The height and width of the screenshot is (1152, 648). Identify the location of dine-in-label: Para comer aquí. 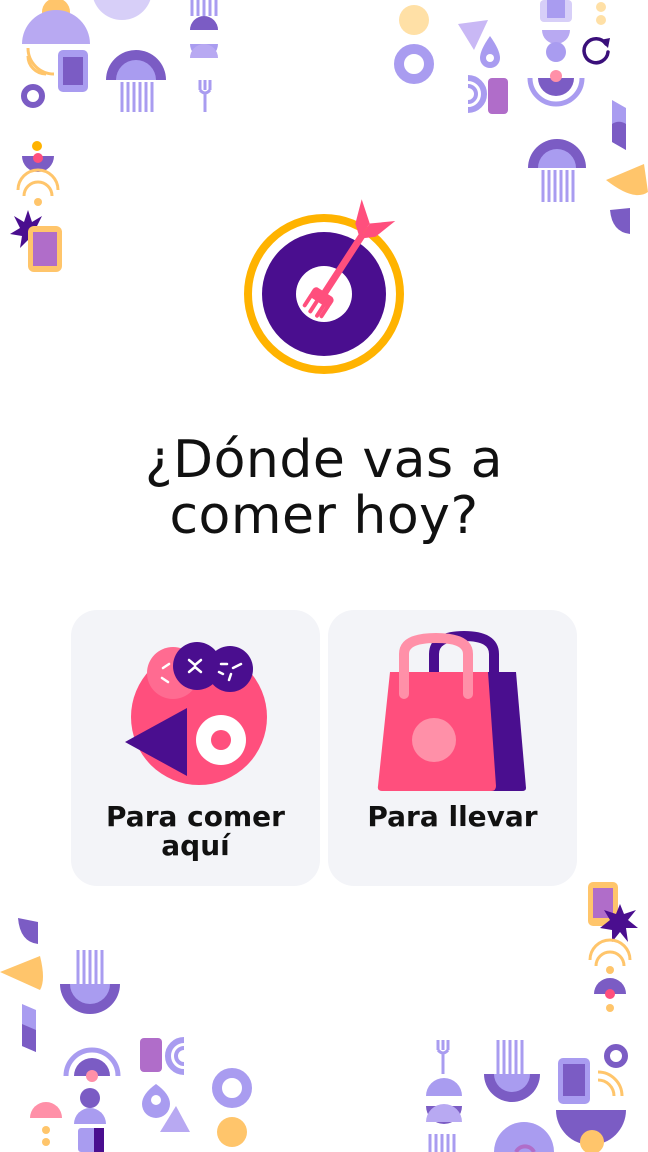
(195, 831).